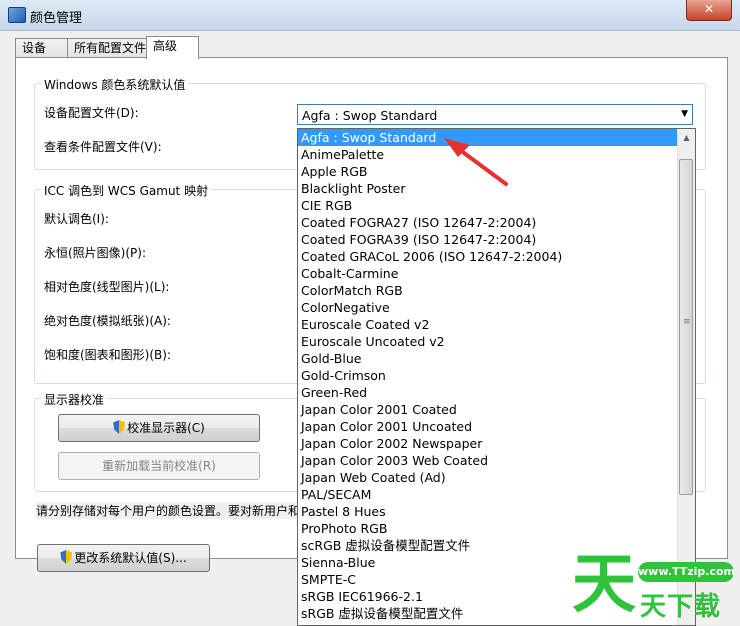 Image resolution: width=740 pixels, height=626 pixels. Describe the element at coordinates (56, 18) in the screenshot. I see `window-title: 颜色管理` at that location.